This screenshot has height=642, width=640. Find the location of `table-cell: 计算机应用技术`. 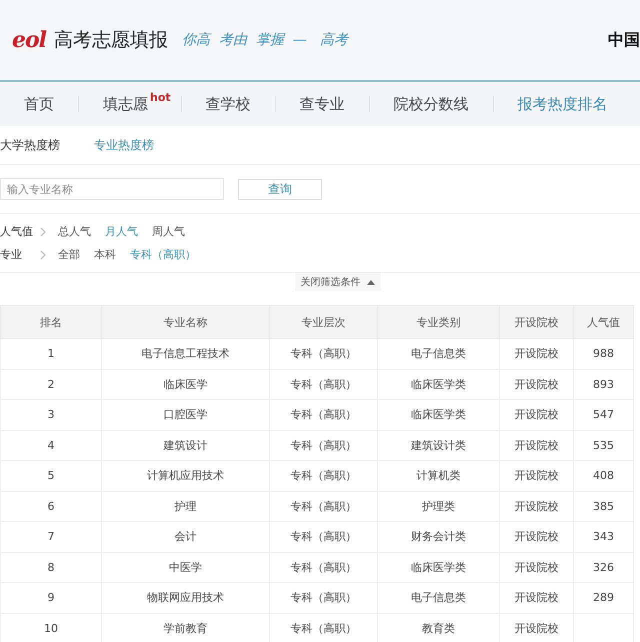

table-cell: 计算机应用技术 is located at coordinates (185, 475).